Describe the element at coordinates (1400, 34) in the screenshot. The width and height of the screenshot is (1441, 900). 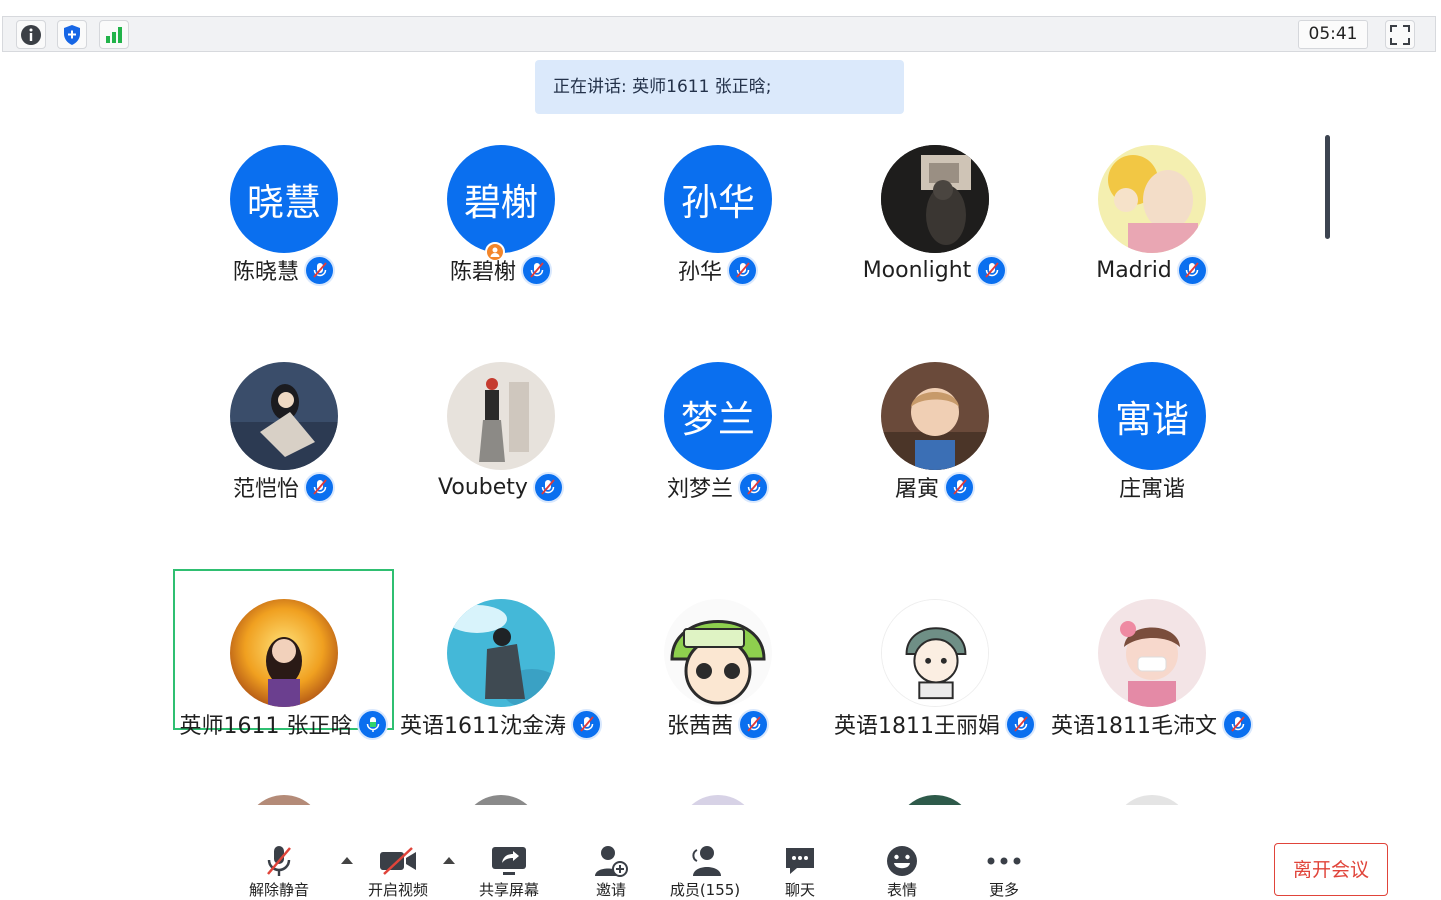
I see `fullscreen-icon` at that location.